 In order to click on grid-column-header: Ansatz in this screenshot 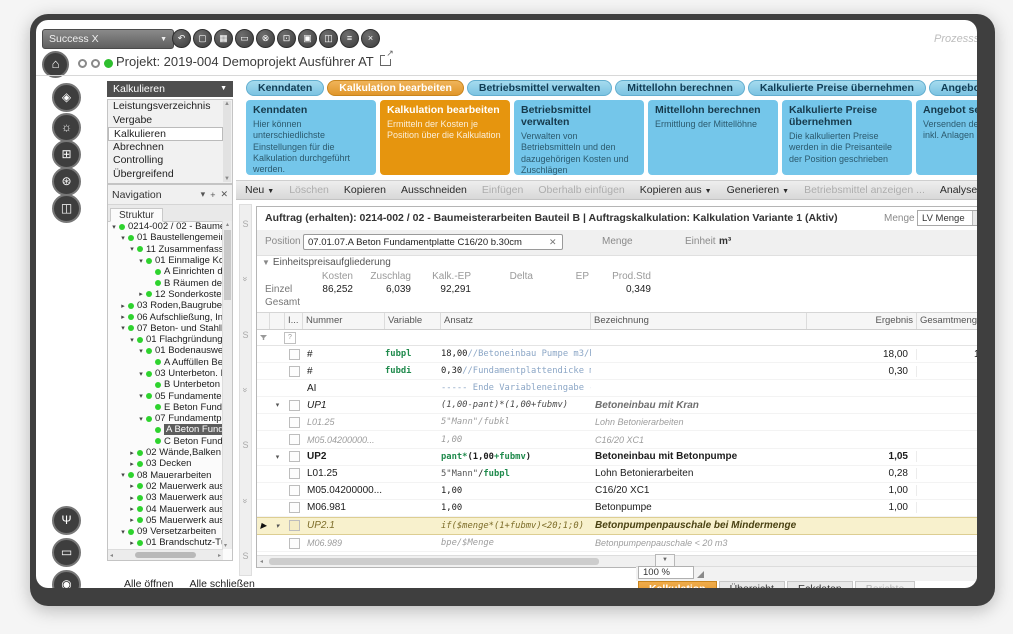, I will do `click(516, 321)`.